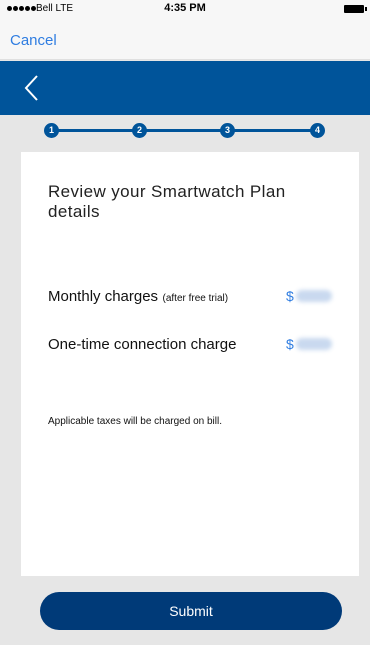  Describe the element at coordinates (142, 344) in the screenshot. I see `connection-charge-label: One-time connection charge` at that location.